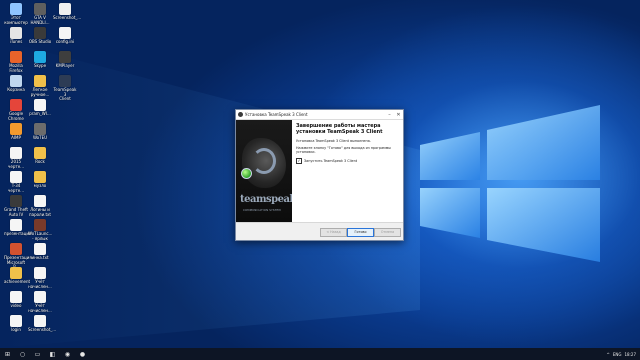  What do you see at coordinates (17, 276) in the screenshot?
I see `desktop-icon: achievement` at bounding box center [17, 276].